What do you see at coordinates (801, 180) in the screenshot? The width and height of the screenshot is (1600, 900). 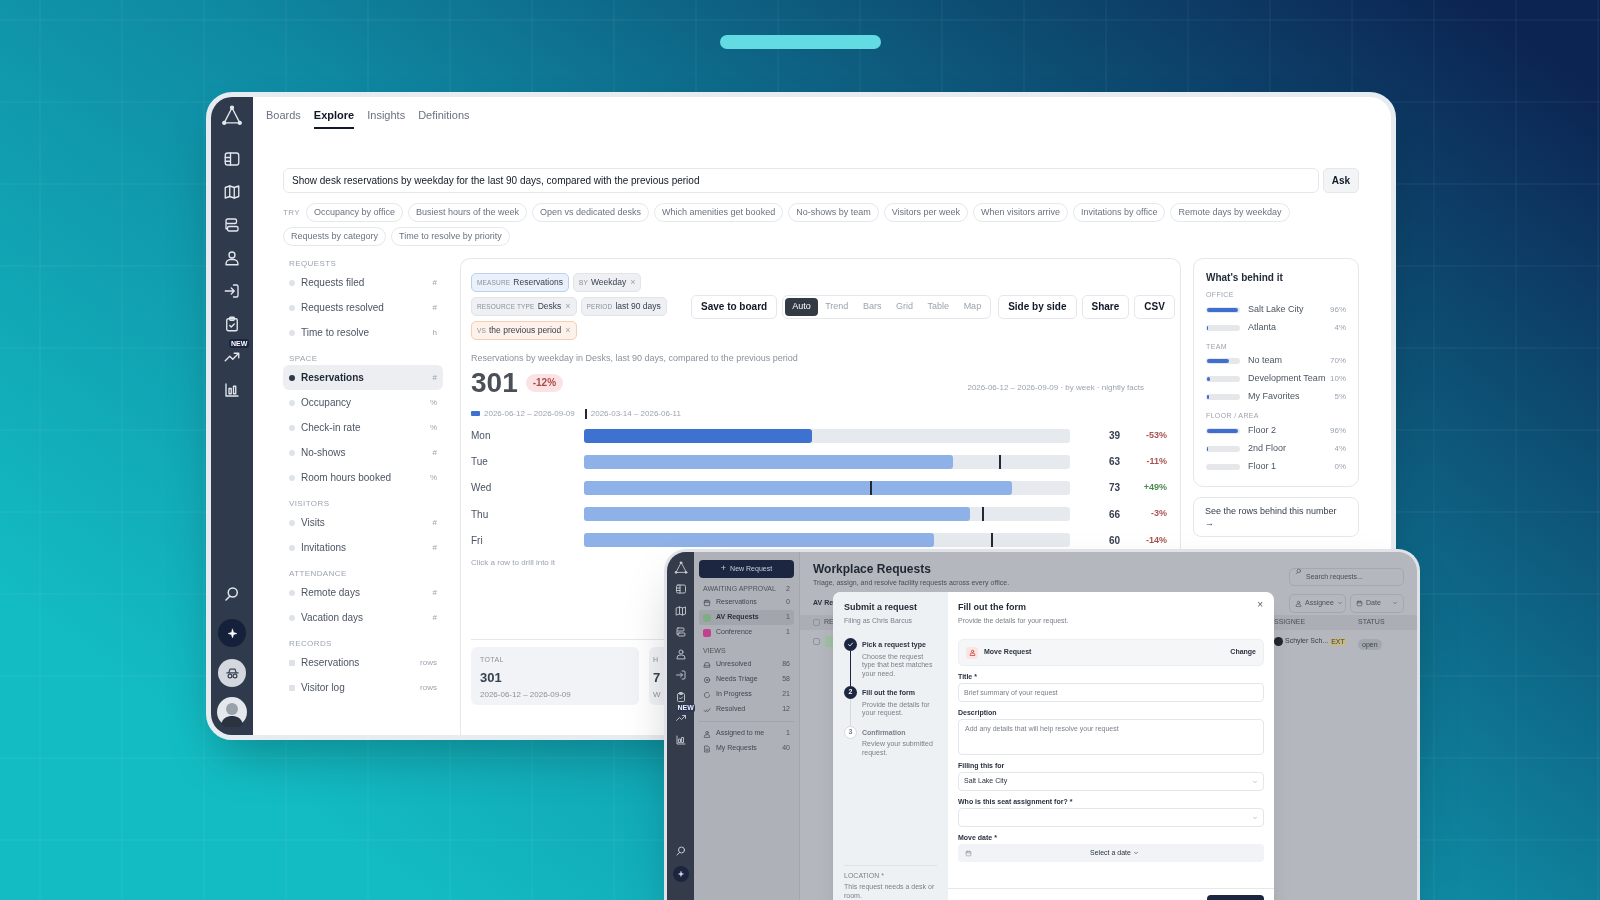 I see `query-field: Show desk reservations by weekday for the last 90 days, compared with the previous period` at bounding box center [801, 180].